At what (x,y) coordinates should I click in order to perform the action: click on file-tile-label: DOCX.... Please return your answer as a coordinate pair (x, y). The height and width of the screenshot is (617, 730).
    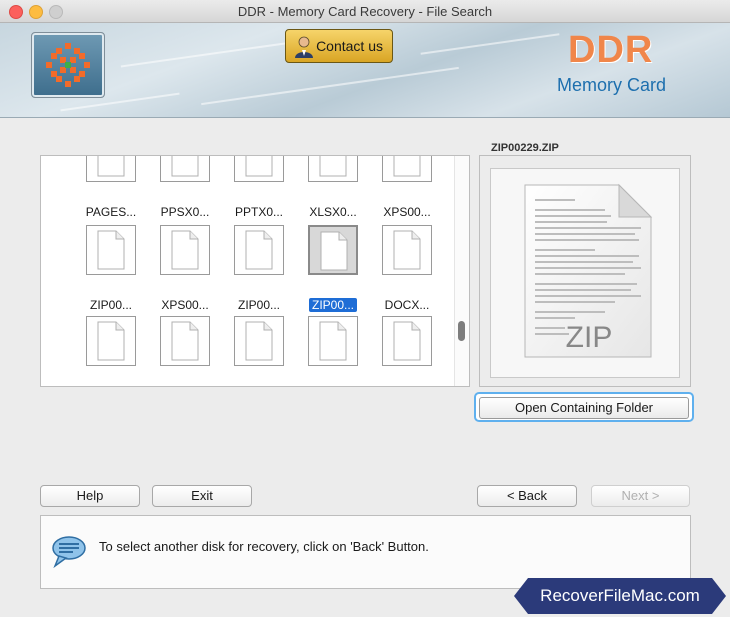
    Looking at the image, I should click on (407, 305).